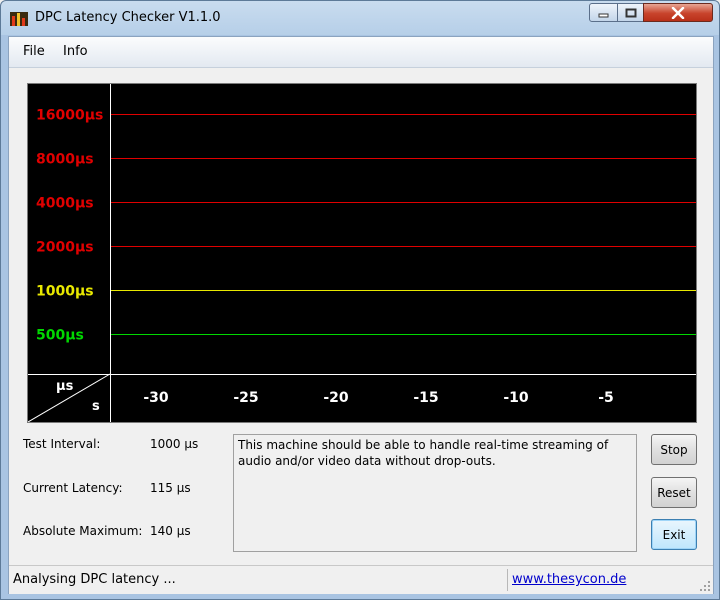 The height and width of the screenshot is (600, 720). What do you see at coordinates (62, 444) in the screenshot?
I see `test-interval-label: Test Interval:` at bounding box center [62, 444].